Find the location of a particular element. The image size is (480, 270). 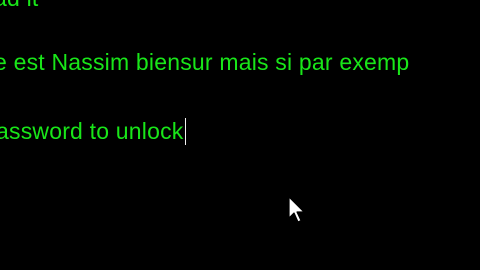

password-prompt-line: assword to unlock is located at coordinates (93, 131).